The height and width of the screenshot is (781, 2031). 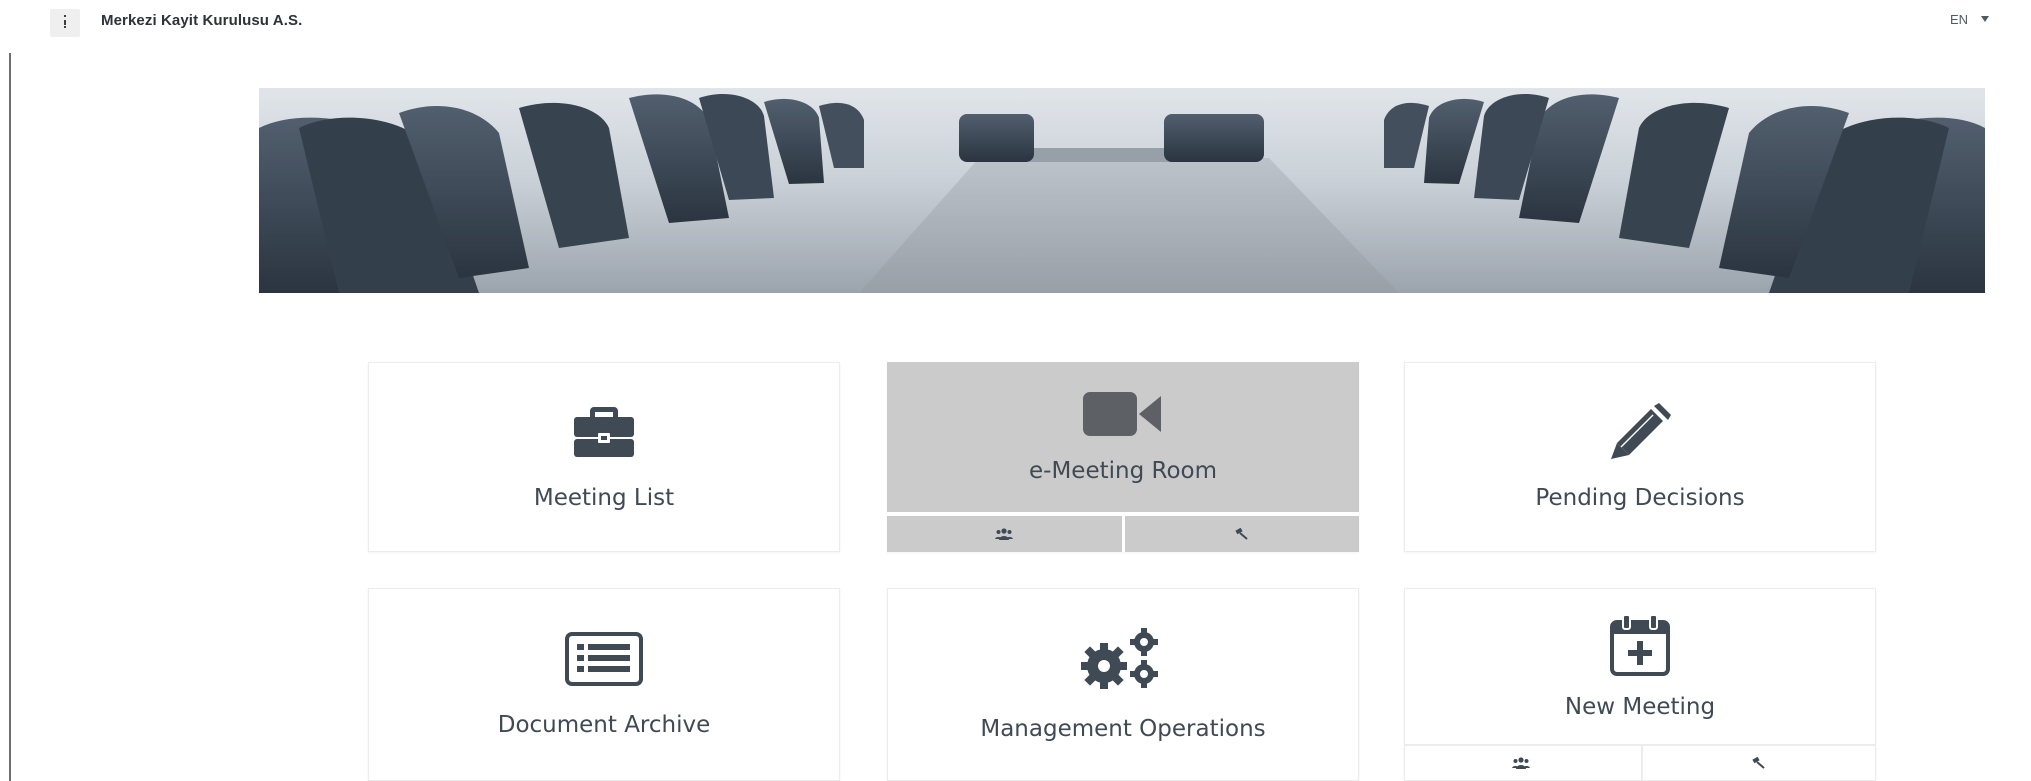 What do you see at coordinates (10, 417) in the screenshot?
I see `left-divider` at bounding box center [10, 417].